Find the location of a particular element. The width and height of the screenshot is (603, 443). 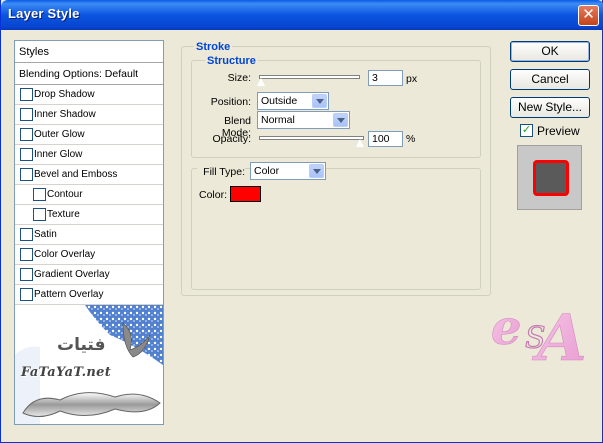

style-item-bevel-and-emboss: Bevel and Emboss is located at coordinates (89, 175).